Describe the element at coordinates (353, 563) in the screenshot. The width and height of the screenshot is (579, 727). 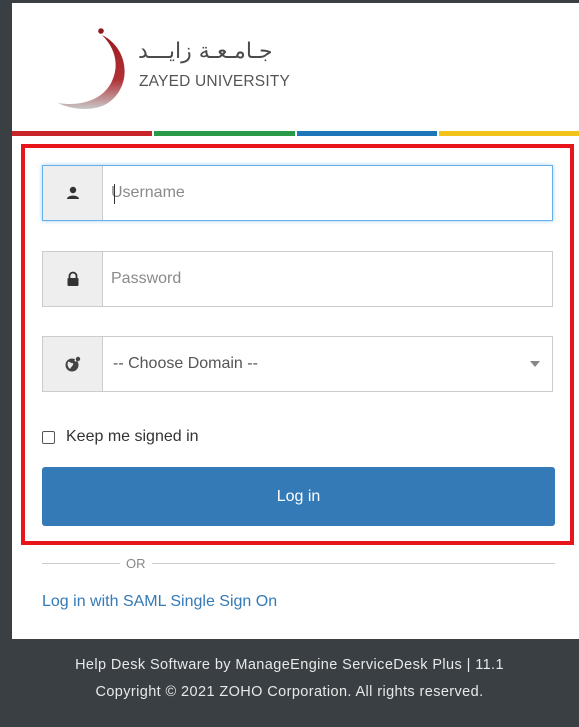
I see `divider-line-right` at that location.